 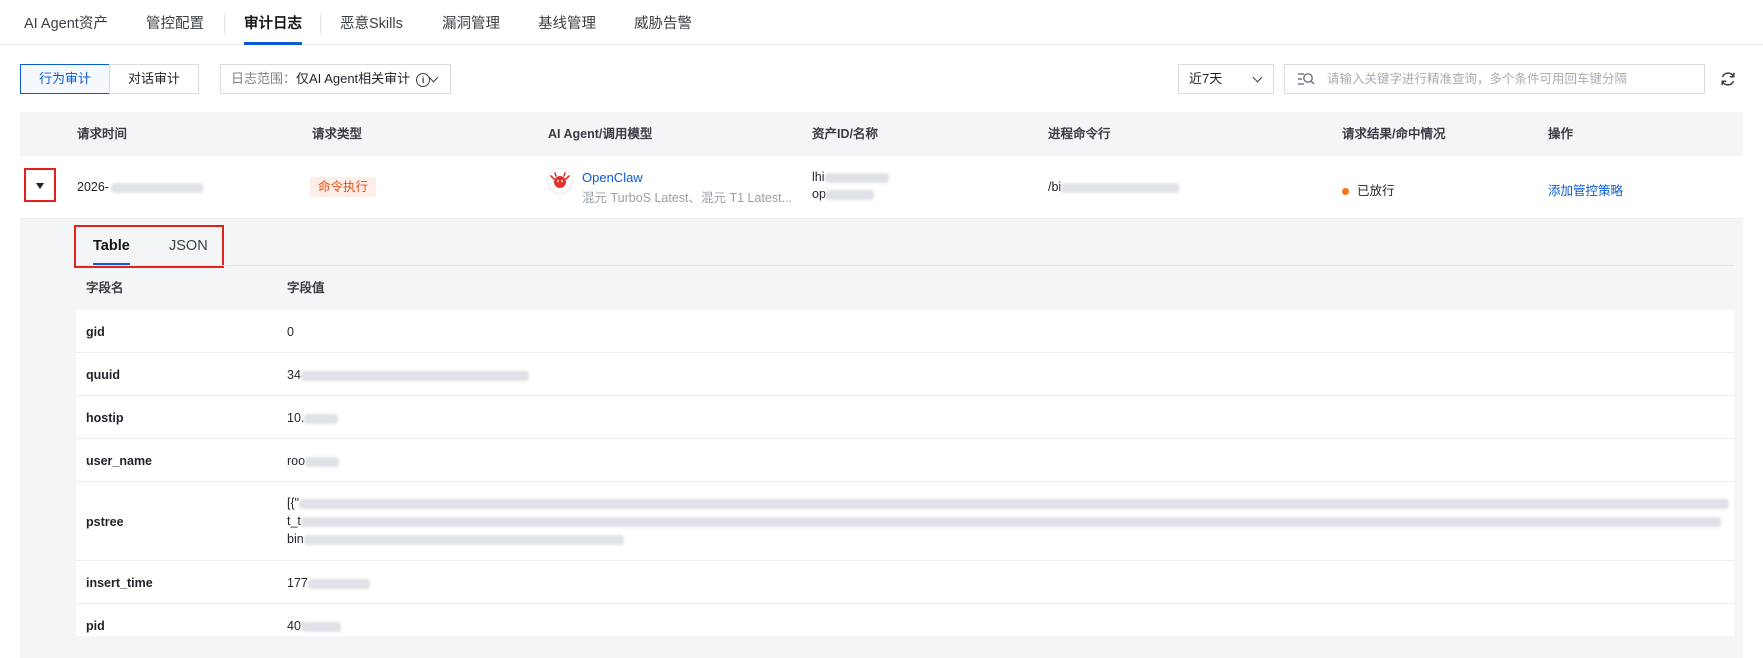 I want to click on field-value: 177, so click(x=297, y=583).